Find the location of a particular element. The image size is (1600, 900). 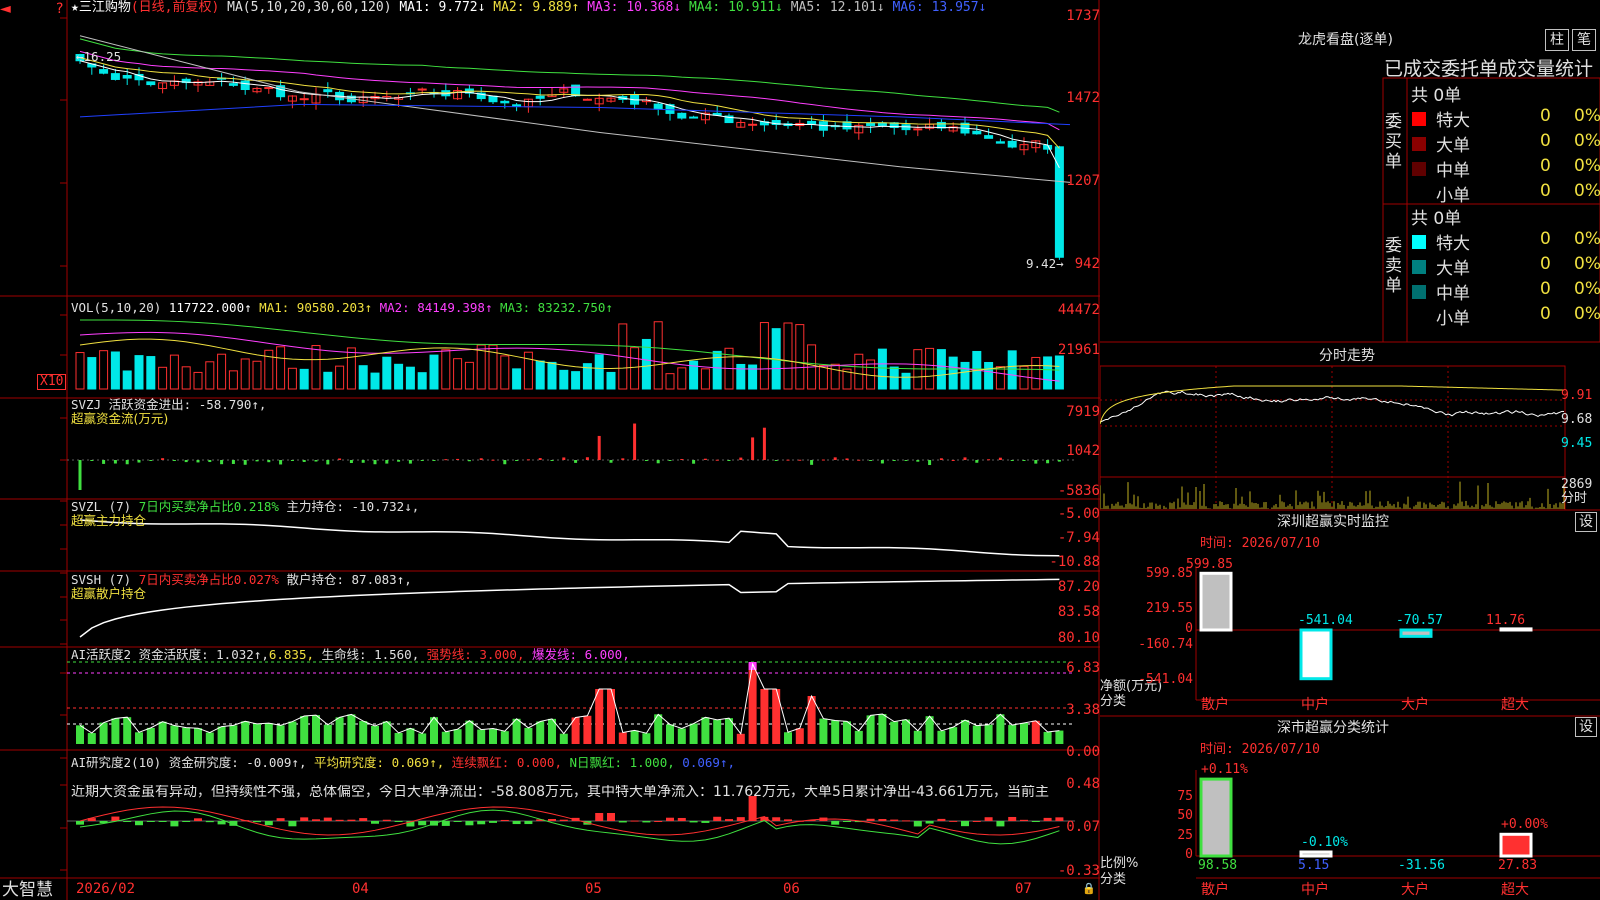

volume-ma1: MA1: 90580.203↑ is located at coordinates (316, 307).